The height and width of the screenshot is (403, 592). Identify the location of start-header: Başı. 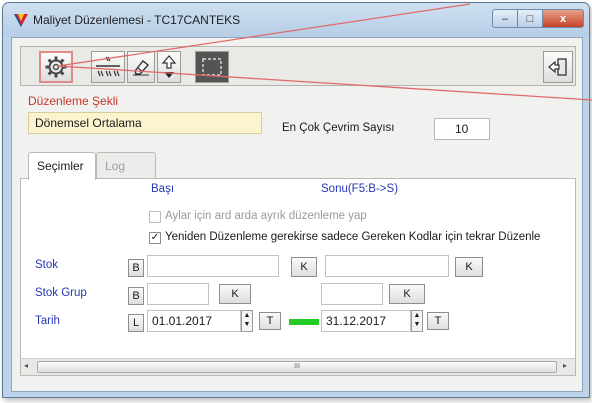
(163, 189).